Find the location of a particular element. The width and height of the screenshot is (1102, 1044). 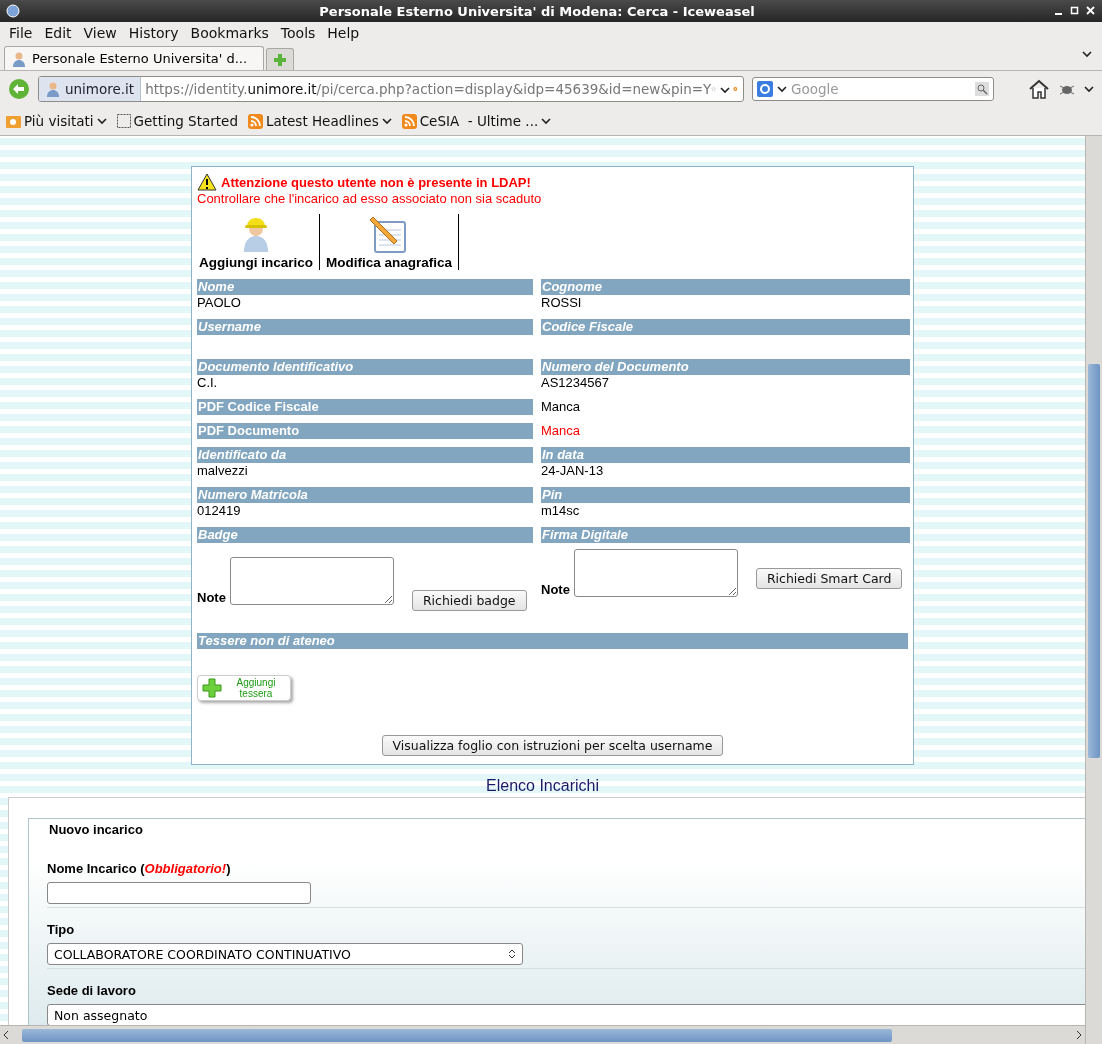

warning-title: Attenzione questo utente non è presente in LDAP! is located at coordinates (376, 182).